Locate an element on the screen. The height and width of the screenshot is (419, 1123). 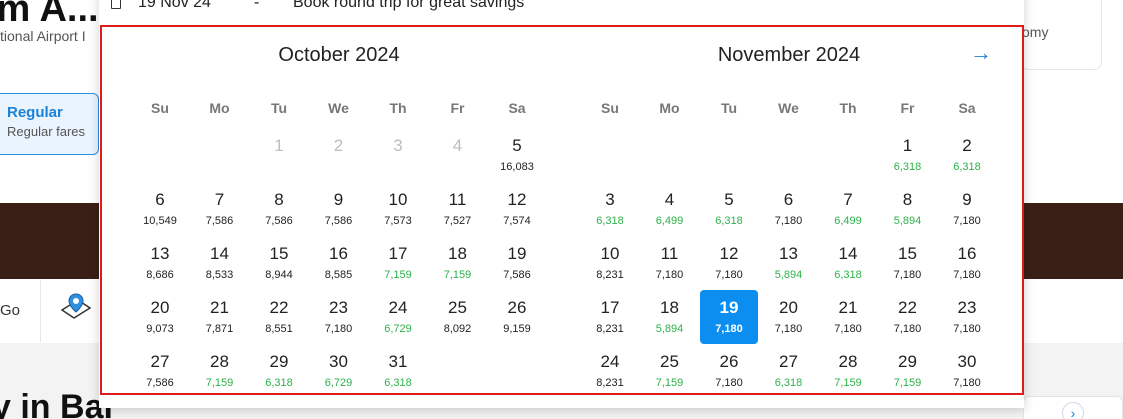
day-number: 8 is located at coordinates (907, 199).